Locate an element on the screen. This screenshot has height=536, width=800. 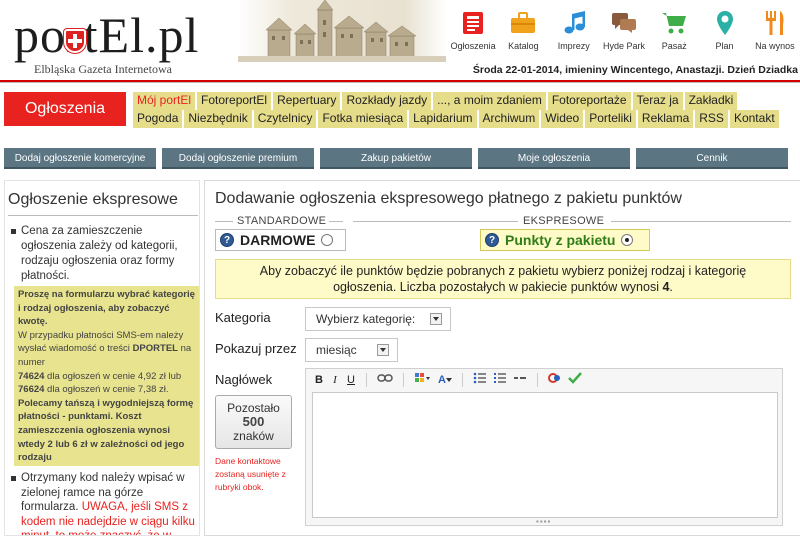
nav-kontakt: Kontakt is located at coordinates (754, 119).